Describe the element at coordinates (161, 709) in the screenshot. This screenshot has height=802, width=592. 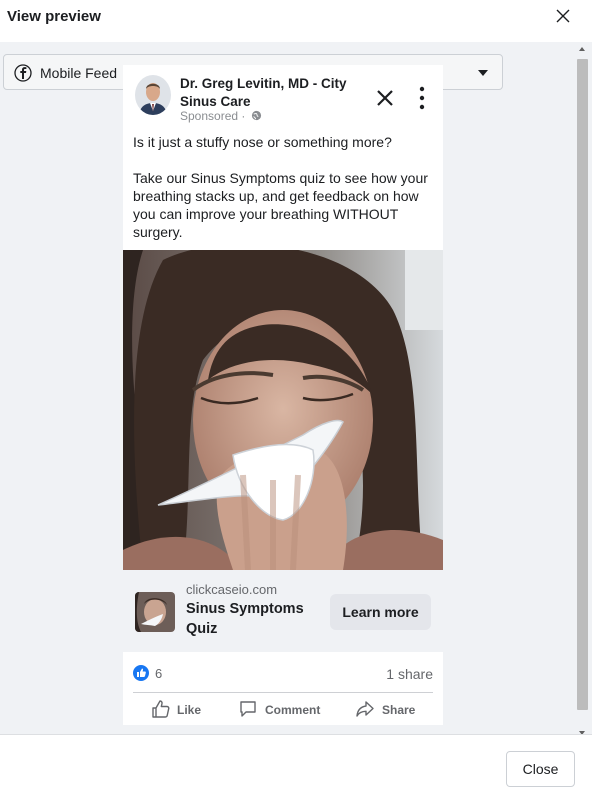
I see `thumbs-up-icon` at that location.